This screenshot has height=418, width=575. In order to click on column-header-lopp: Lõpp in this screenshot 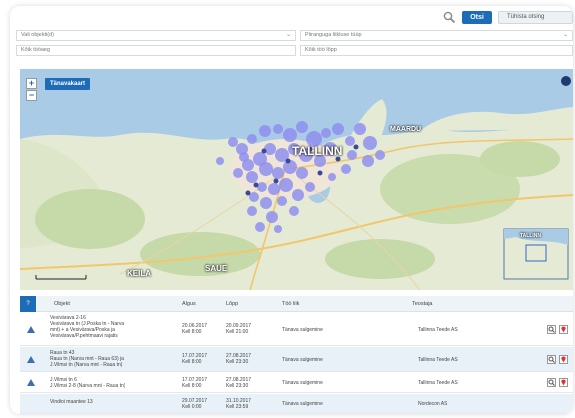, I will do `click(232, 304)`.